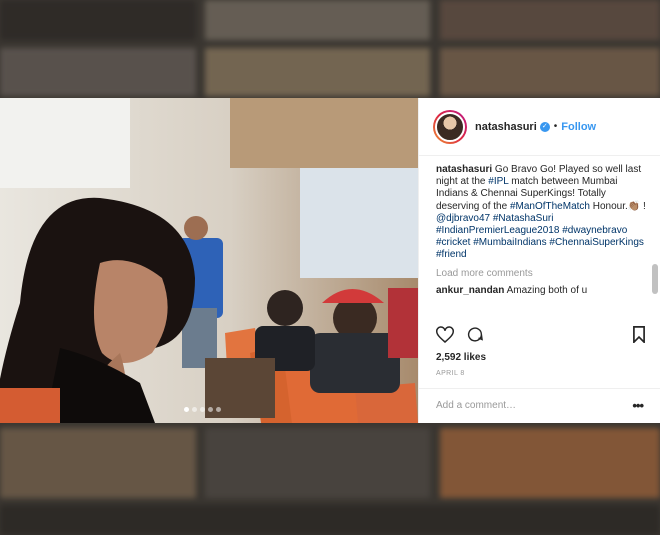  What do you see at coordinates (445, 337) in the screenshot?
I see `heart-icon` at bounding box center [445, 337].